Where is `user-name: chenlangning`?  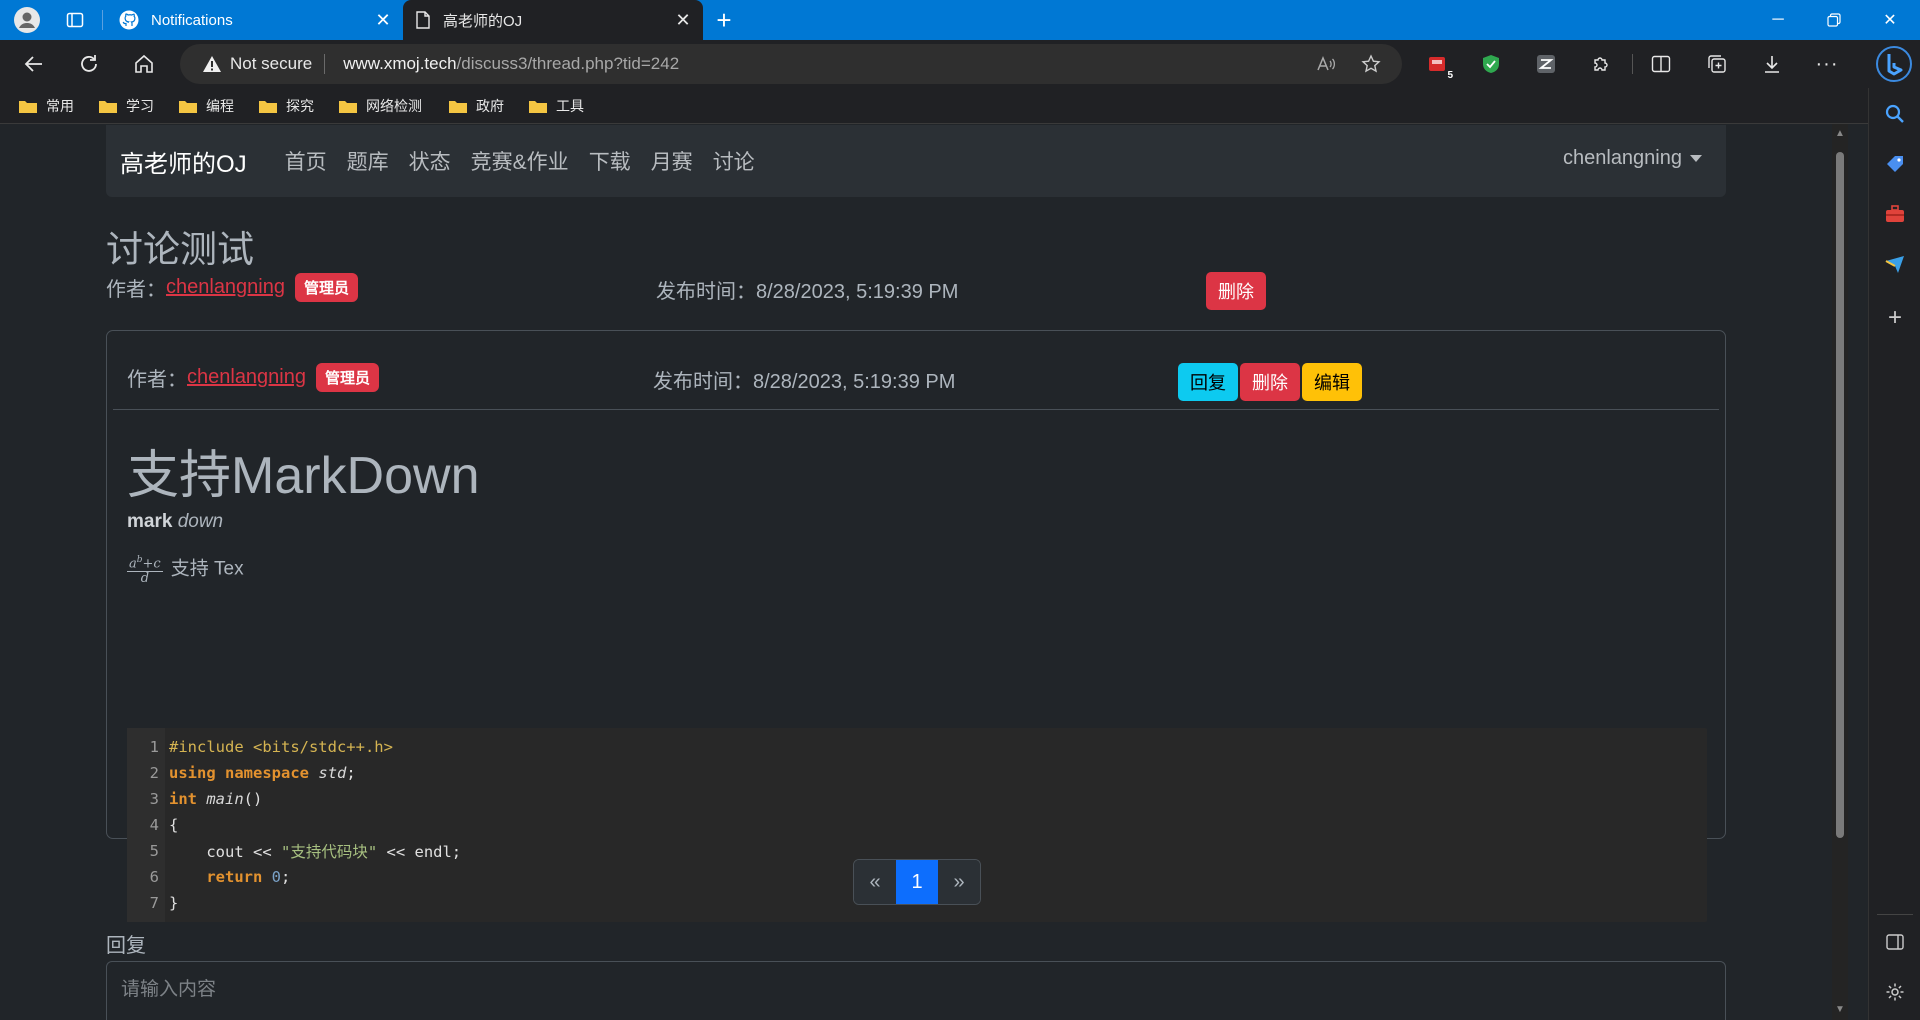
user-name: chenlangning is located at coordinates (1622, 158).